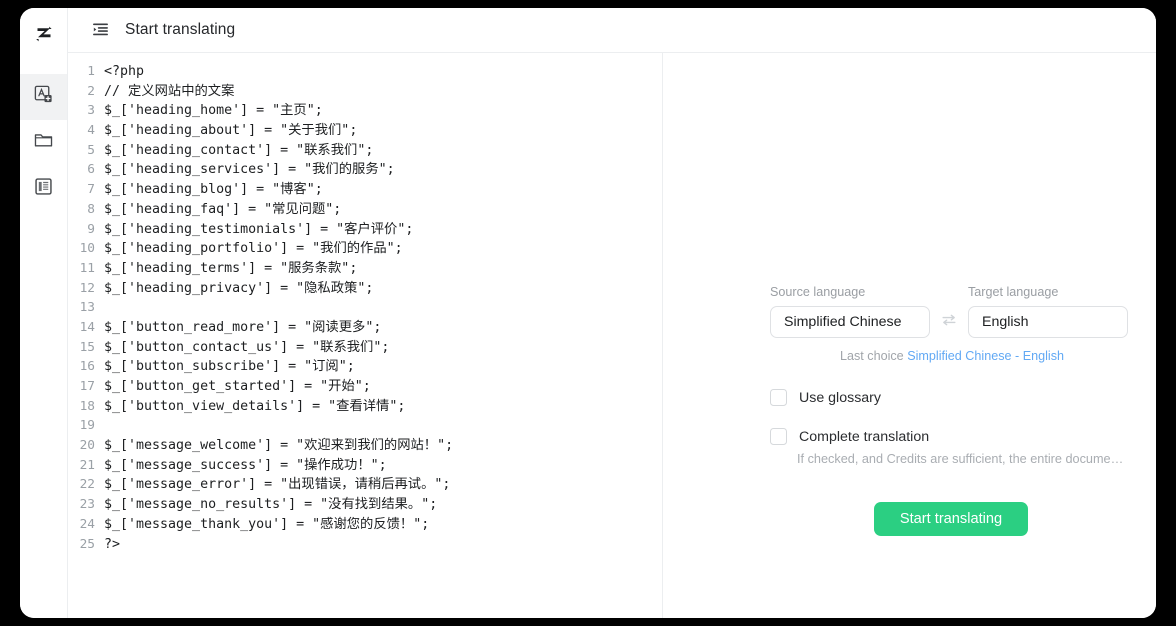  What do you see at coordinates (100, 30) in the screenshot?
I see `list-indent-icon` at bounding box center [100, 30].